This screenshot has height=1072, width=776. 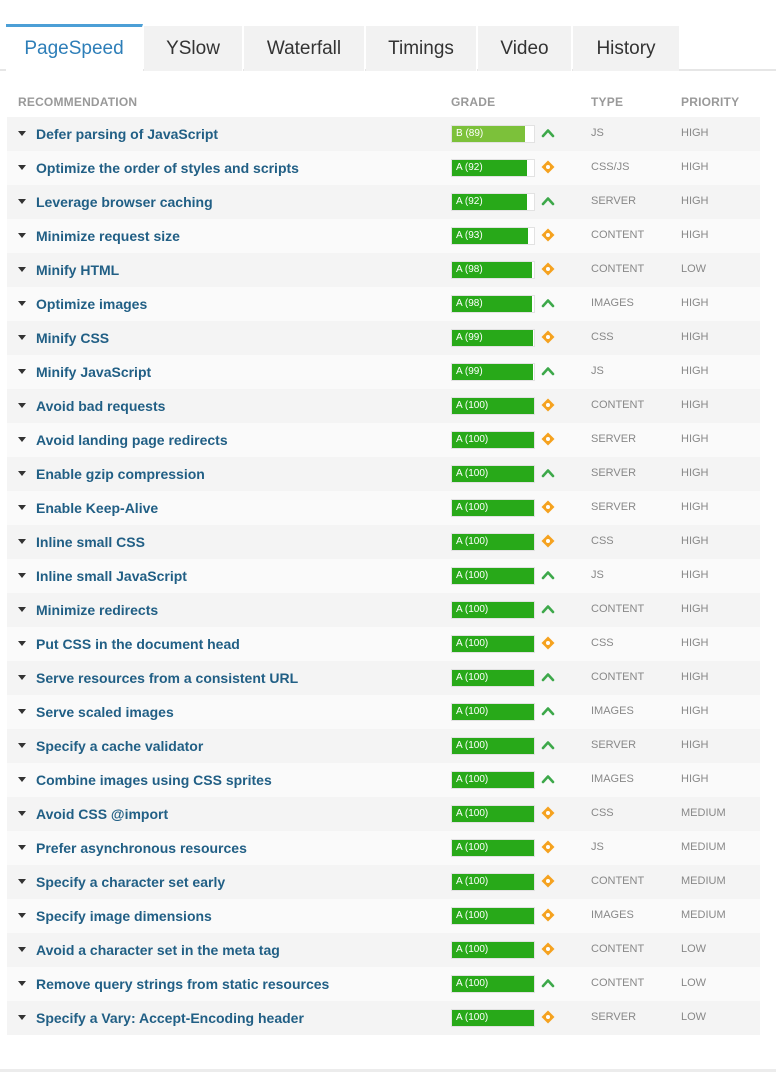 What do you see at coordinates (525, 48) in the screenshot?
I see `tab-video: Video` at bounding box center [525, 48].